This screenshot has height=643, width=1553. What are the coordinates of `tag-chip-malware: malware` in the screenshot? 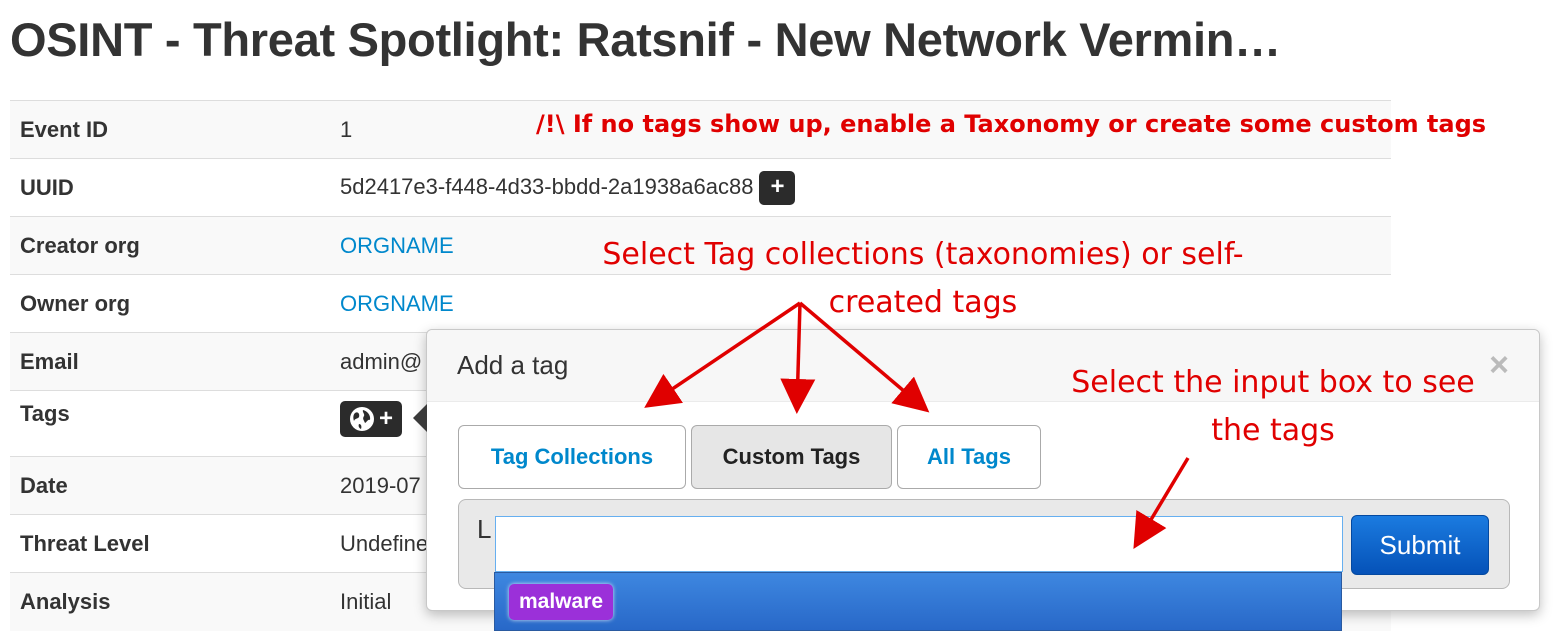 It's located at (561, 602).